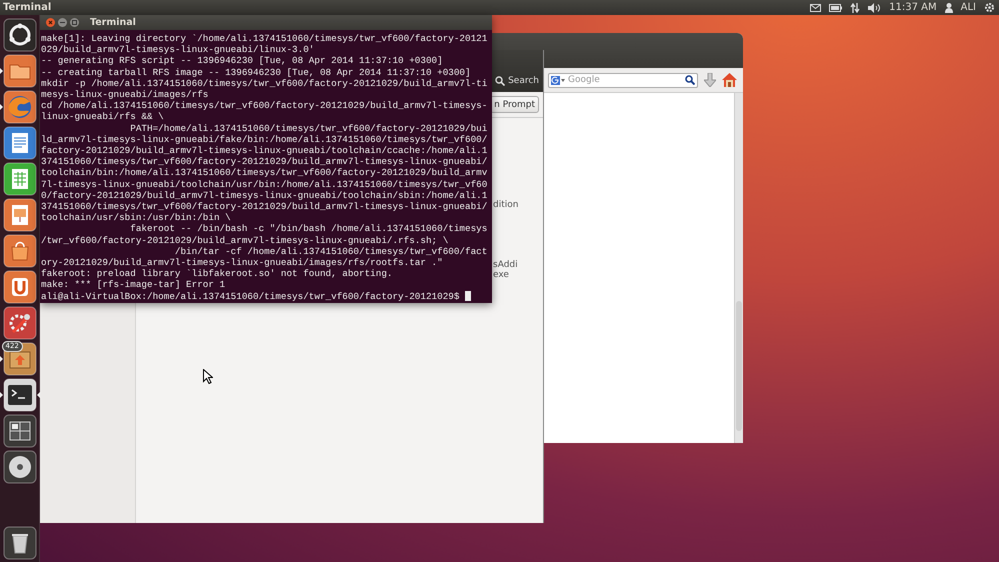 This screenshot has height=562, width=999. I want to click on terminal-line: PATH=/home/ali.1374151060/timesys/twr_vf600/factory-20121029/bui, so click(308, 128).